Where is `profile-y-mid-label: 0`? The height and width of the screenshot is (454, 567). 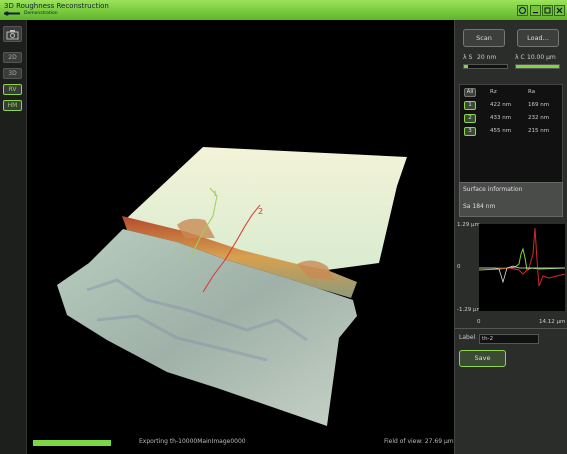
profile-y-mid-label: 0 is located at coordinates (459, 267).